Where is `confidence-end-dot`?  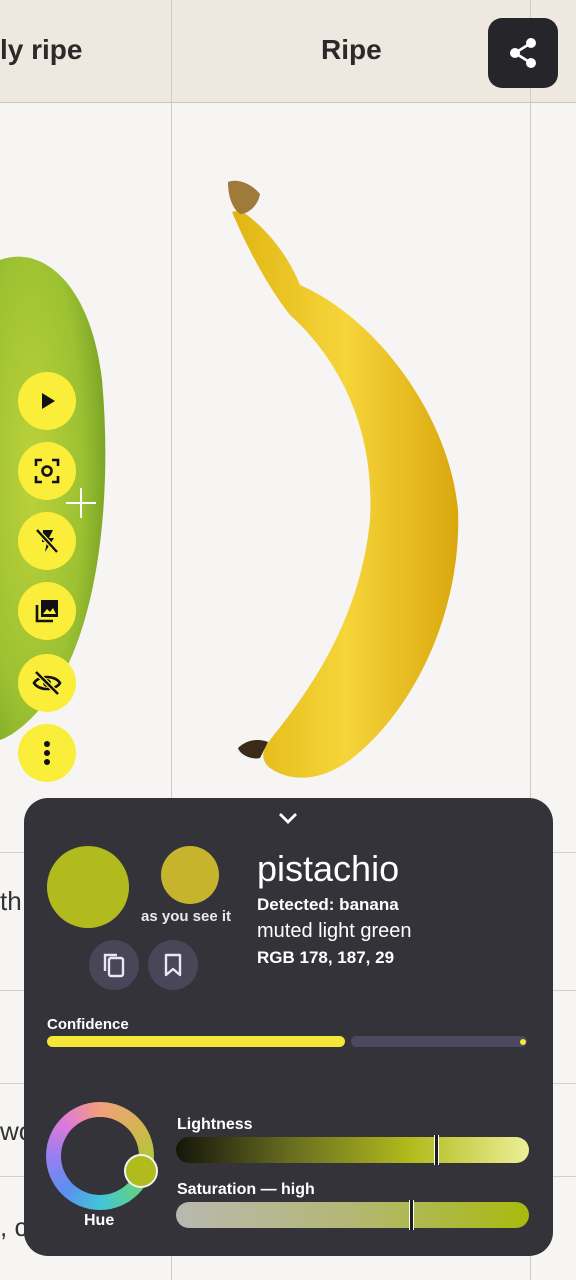 confidence-end-dot is located at coordinates (523, 1042).